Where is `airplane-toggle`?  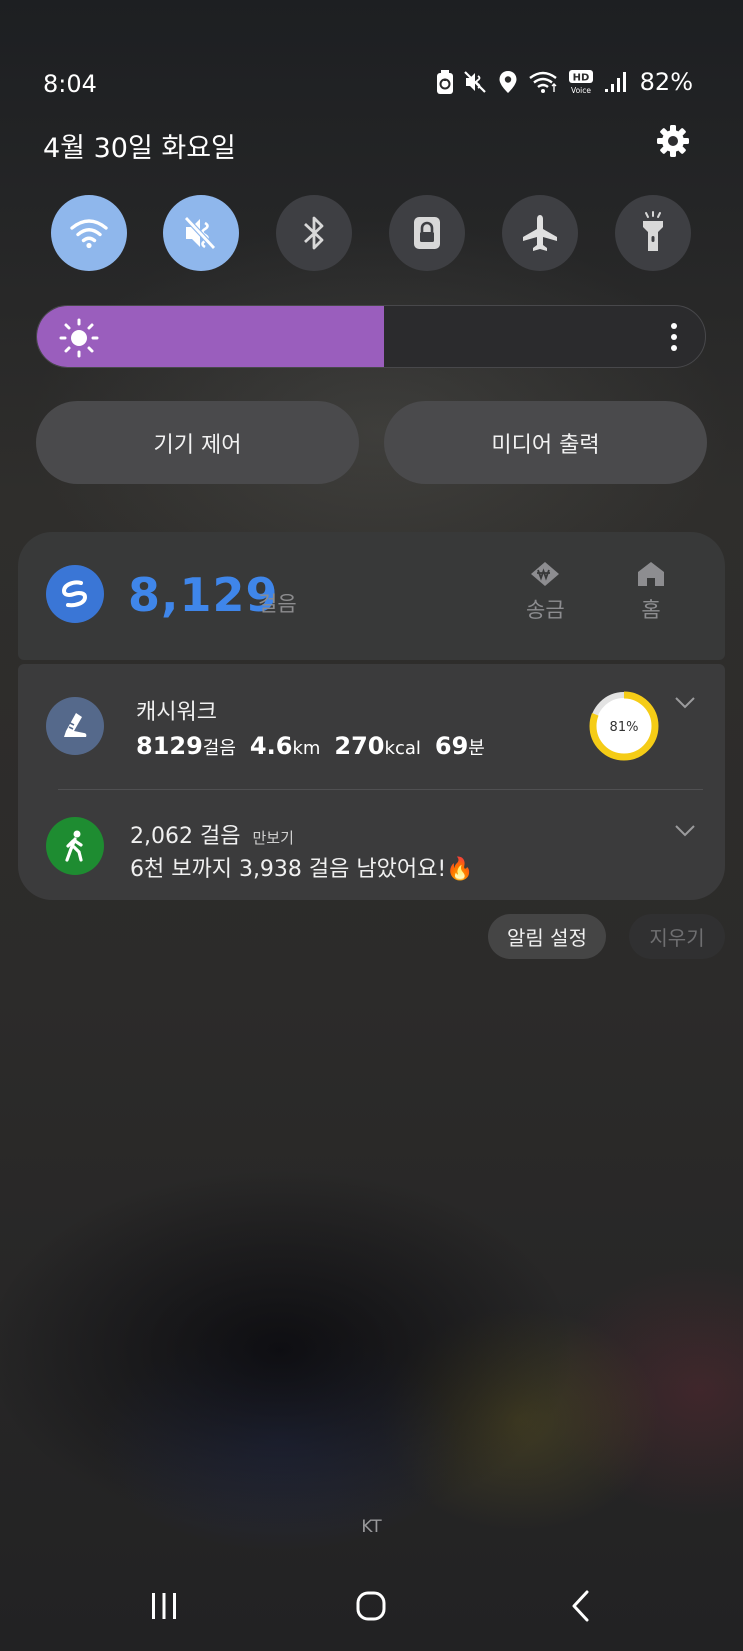 airplane-toggle is located at coordinates (540, 233).